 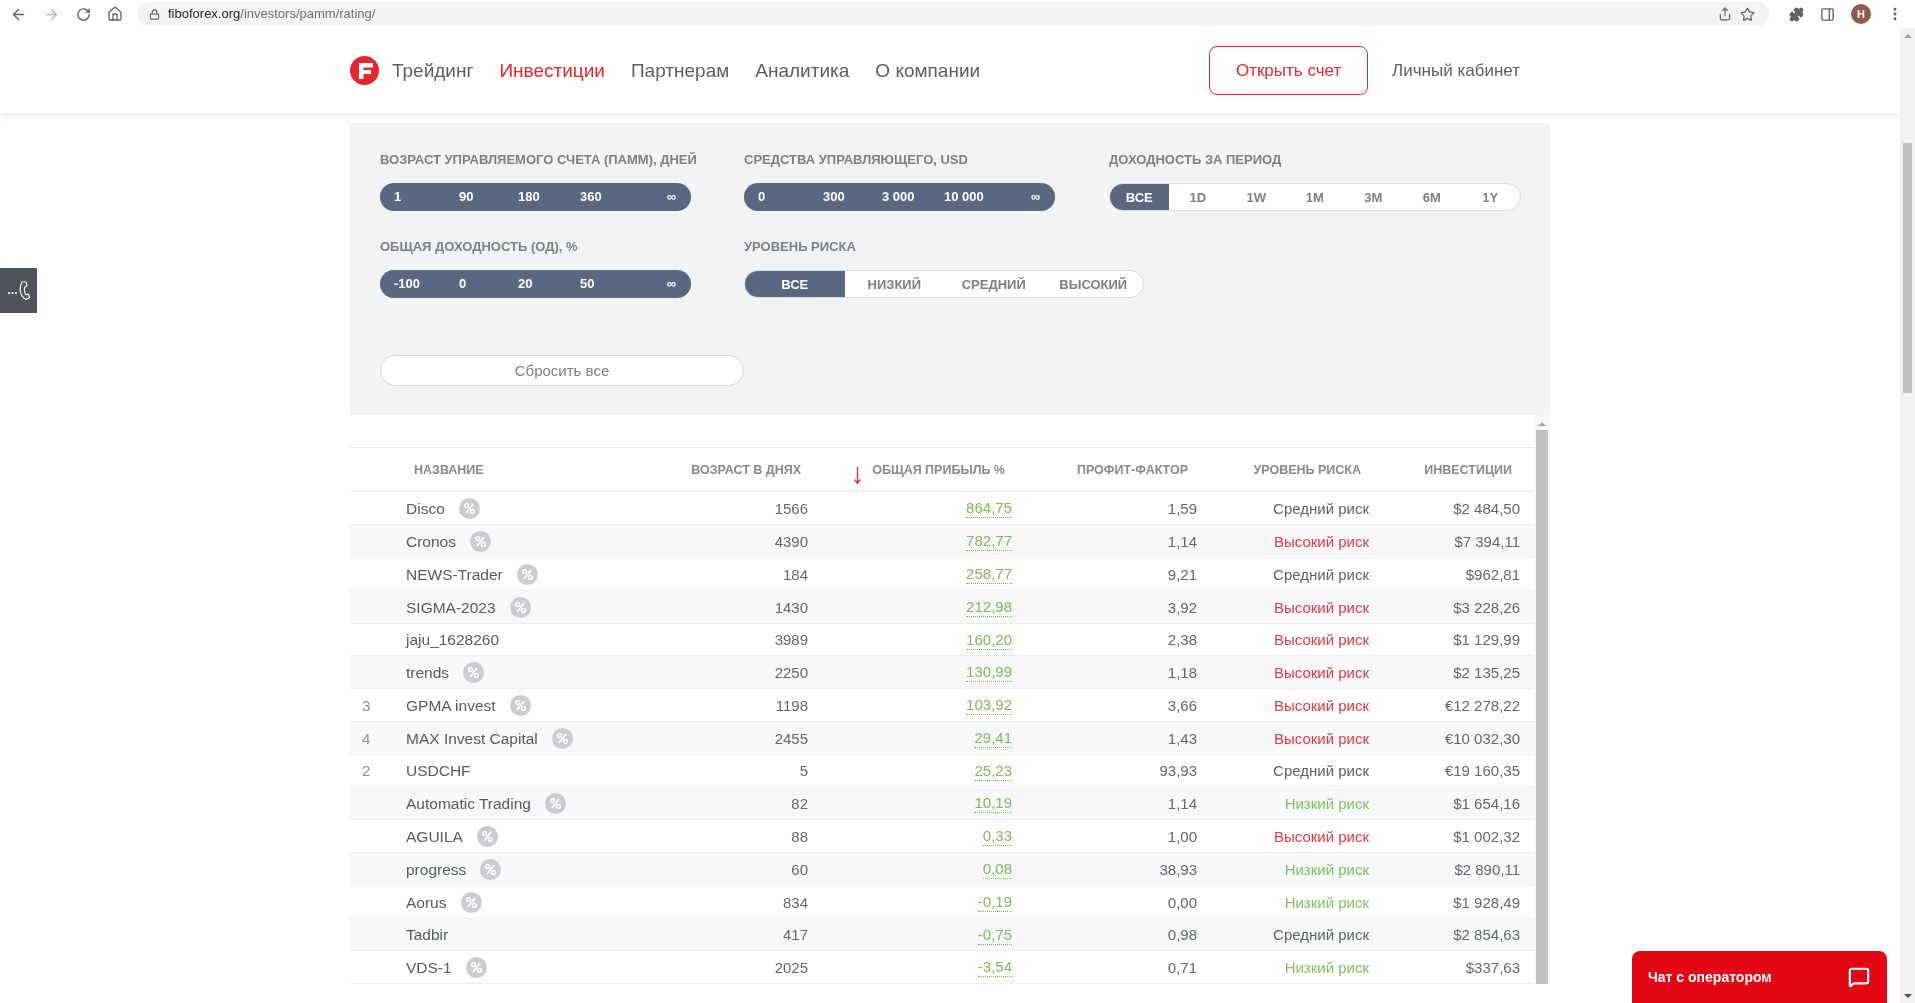 What do you see at coordinates (472, 738) in the screenshot?
I see `fund-name: MAX Invest Capital` at bounding box center [472, 738].